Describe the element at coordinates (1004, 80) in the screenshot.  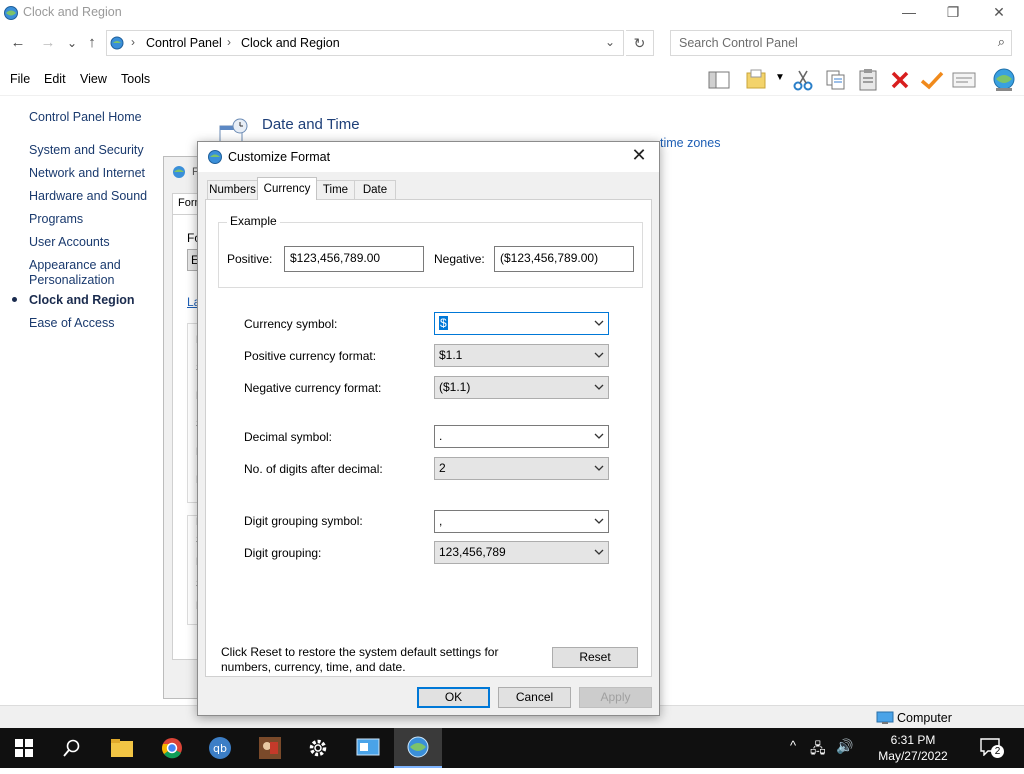
I see `globe-icon` at that location.